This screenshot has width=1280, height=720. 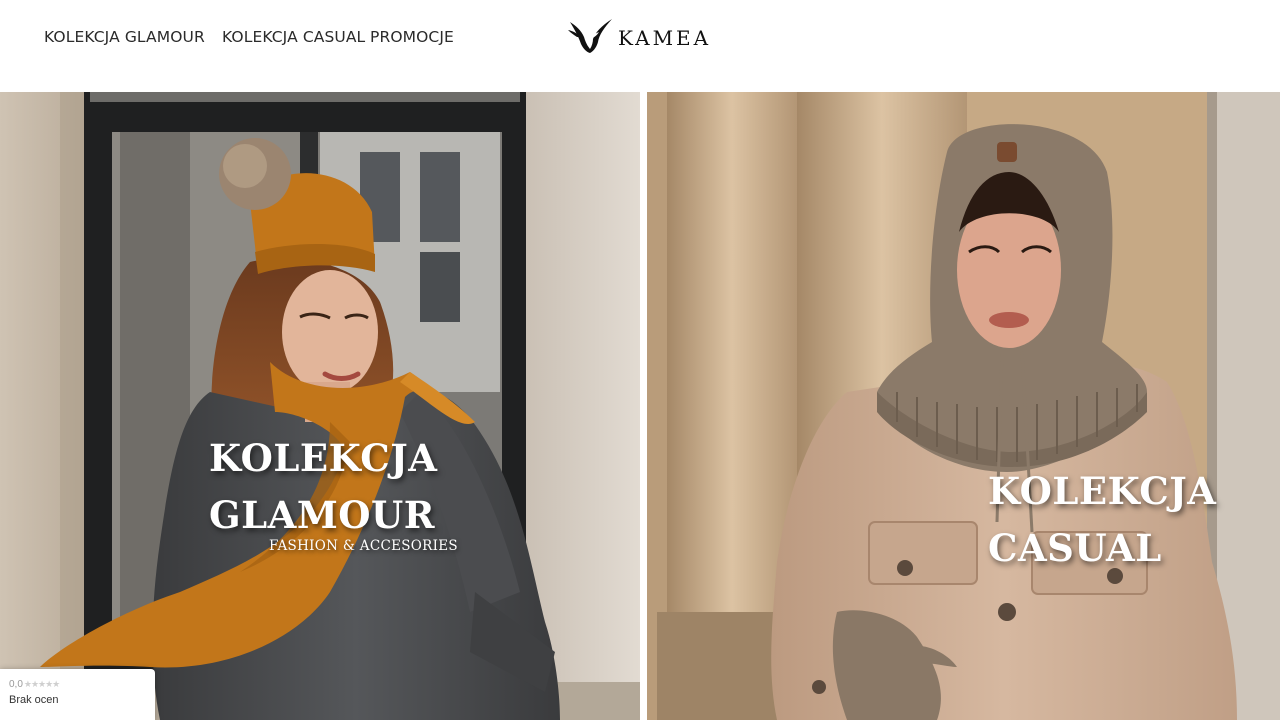 What do you see at coordinates (16, 684) in the screenshot?
I see `rating-score: 0,0` at bounding box center [16, 684].